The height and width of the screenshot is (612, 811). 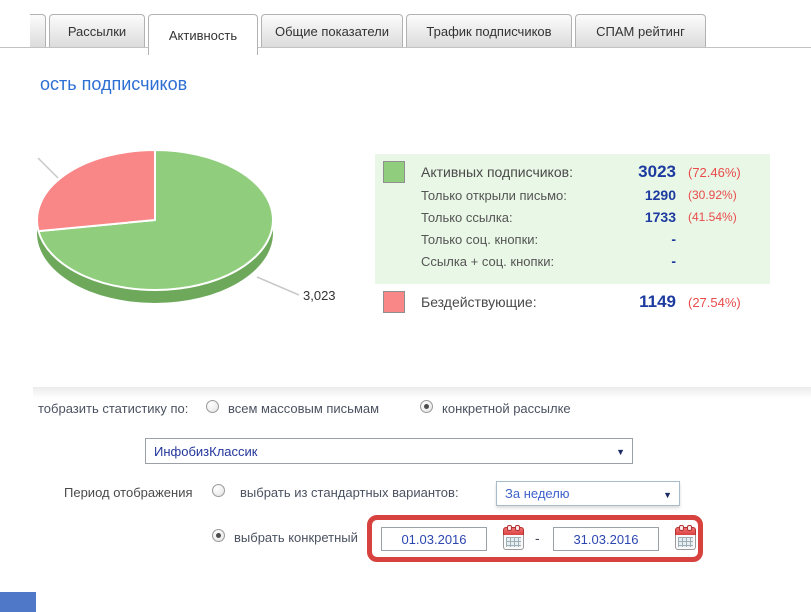 What do you see at coordinates (590, 195) in the screenshot?
I see `legend-sub-row: Только открыли письмо: 1290 (30.92%)` at bounding box center [590, 195].